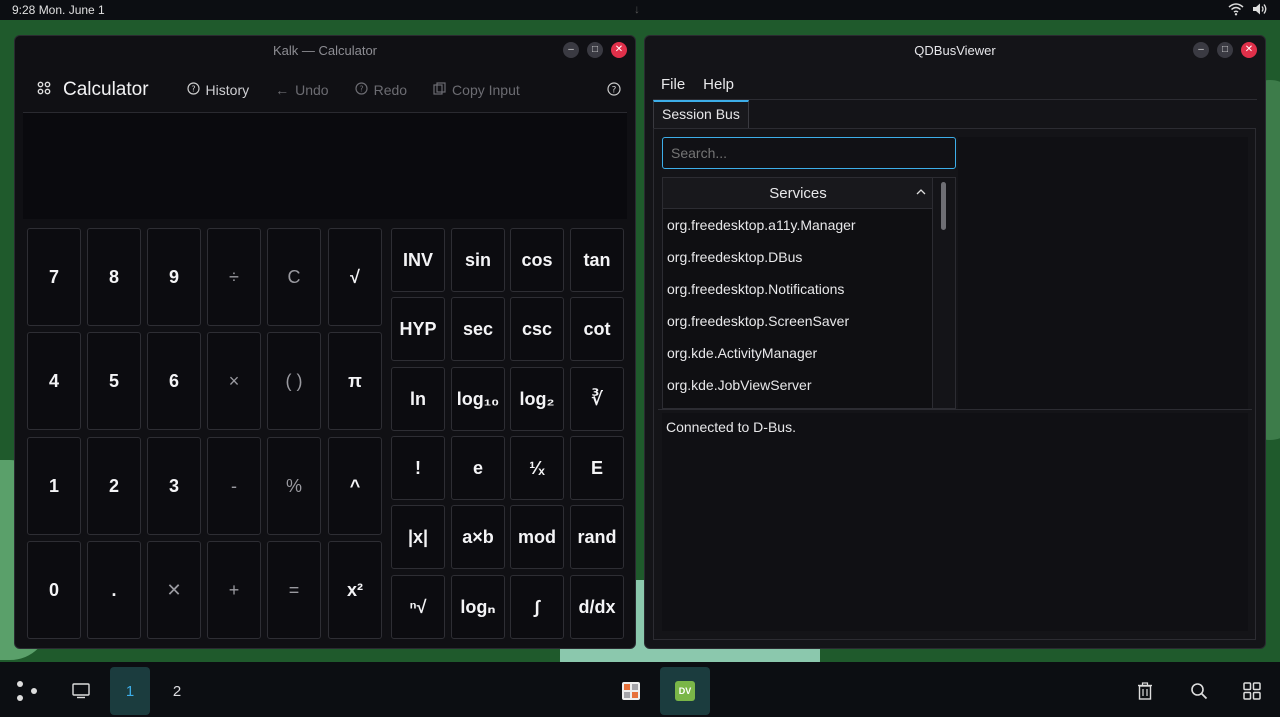 This screenshot has height=717, width=1280. I want to click on menu-file: File, so click(673, 84).